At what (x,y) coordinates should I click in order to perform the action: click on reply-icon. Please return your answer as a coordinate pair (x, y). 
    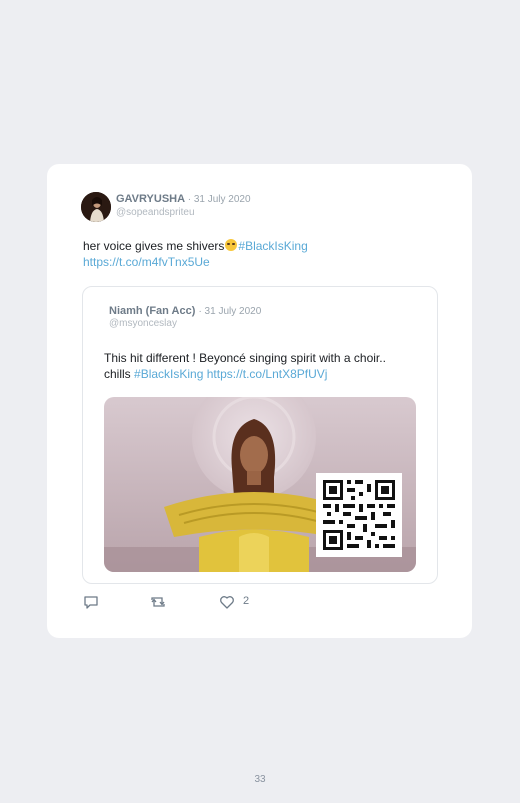
    Looking at the image, I should click on (91, 604).